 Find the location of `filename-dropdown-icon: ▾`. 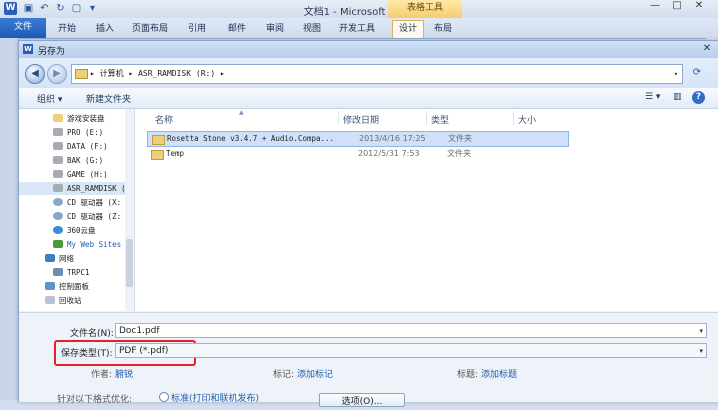

filename-dropdown-icon: ▾ is located at coordinates (701, 331).